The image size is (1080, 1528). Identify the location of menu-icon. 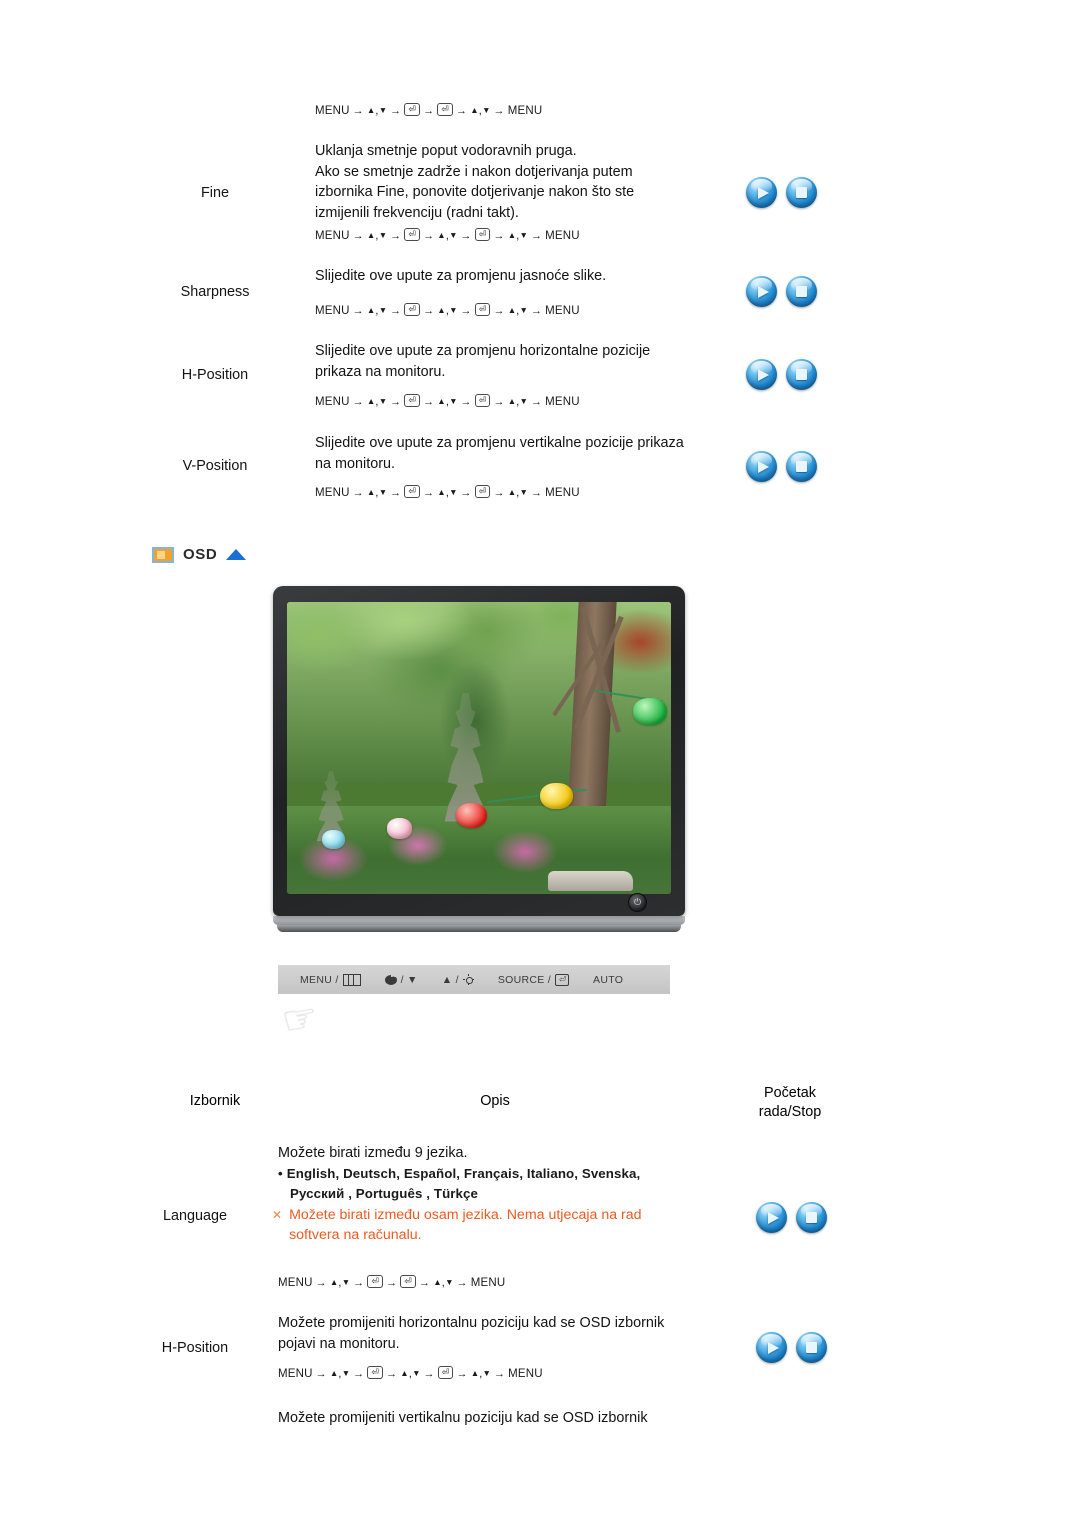
(351, 979).